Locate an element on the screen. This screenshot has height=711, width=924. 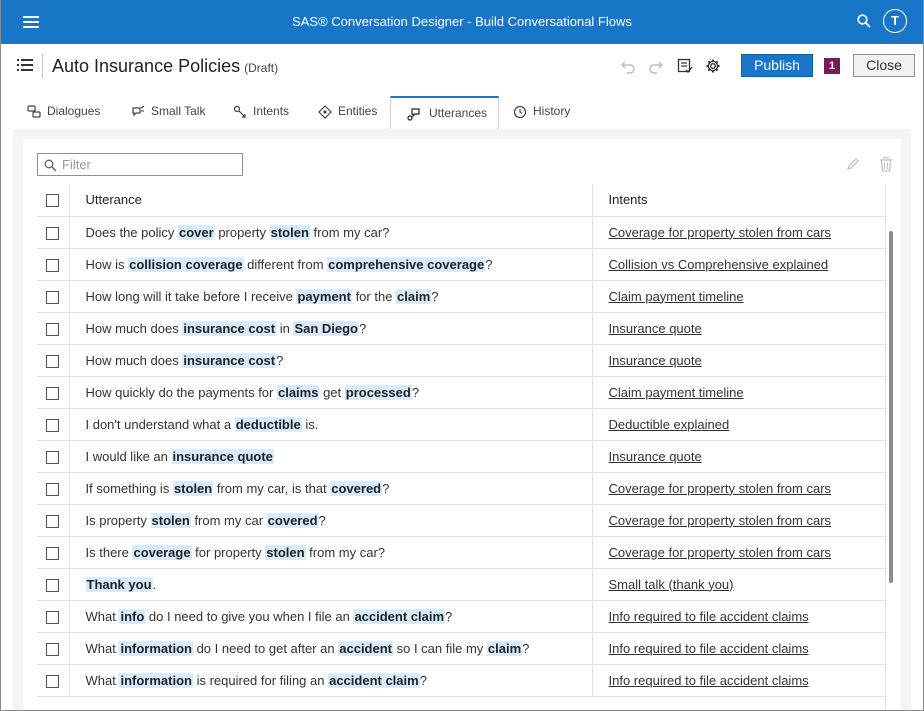
row-select-cell is located at coordinates (53, 488).